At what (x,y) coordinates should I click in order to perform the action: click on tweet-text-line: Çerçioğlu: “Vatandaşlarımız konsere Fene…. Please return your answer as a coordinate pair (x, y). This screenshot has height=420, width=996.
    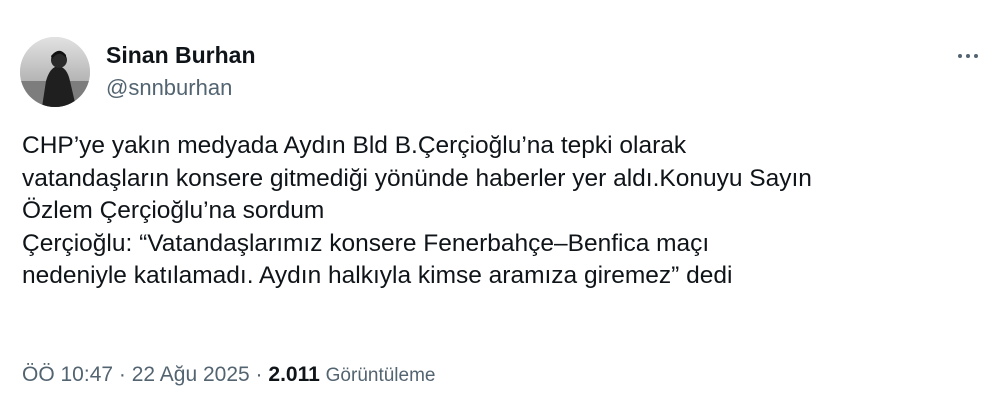
    Looking at the image, I should click on (366, 243).